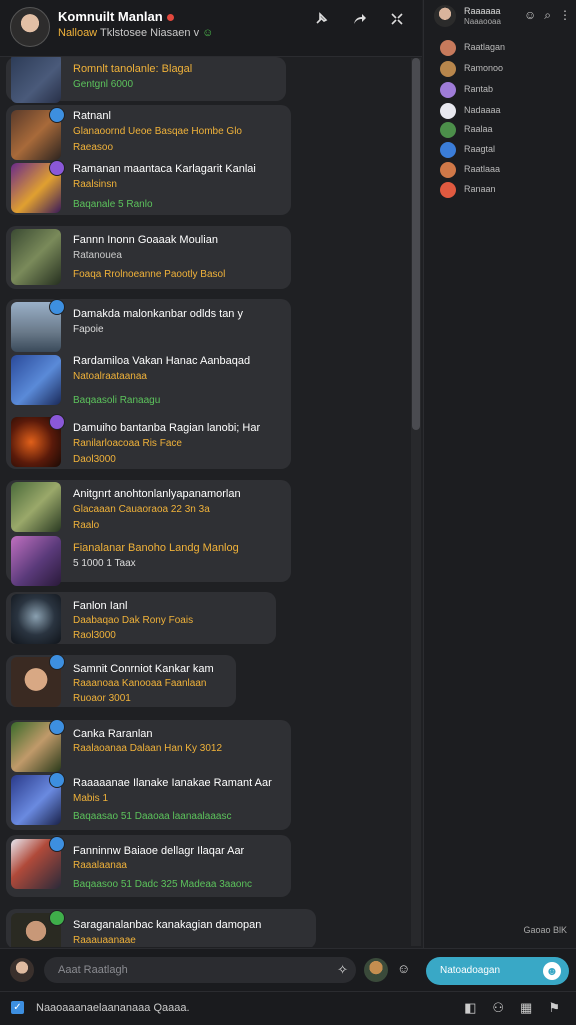  Describe the element at coordinates (552, 971) in the screenshot. I see `smile-icon: ☻` at that location.